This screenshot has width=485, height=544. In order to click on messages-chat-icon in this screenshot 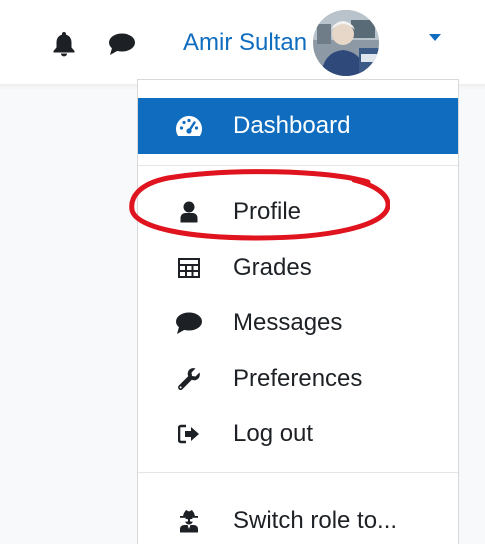, I will do `click(122, 44)`.